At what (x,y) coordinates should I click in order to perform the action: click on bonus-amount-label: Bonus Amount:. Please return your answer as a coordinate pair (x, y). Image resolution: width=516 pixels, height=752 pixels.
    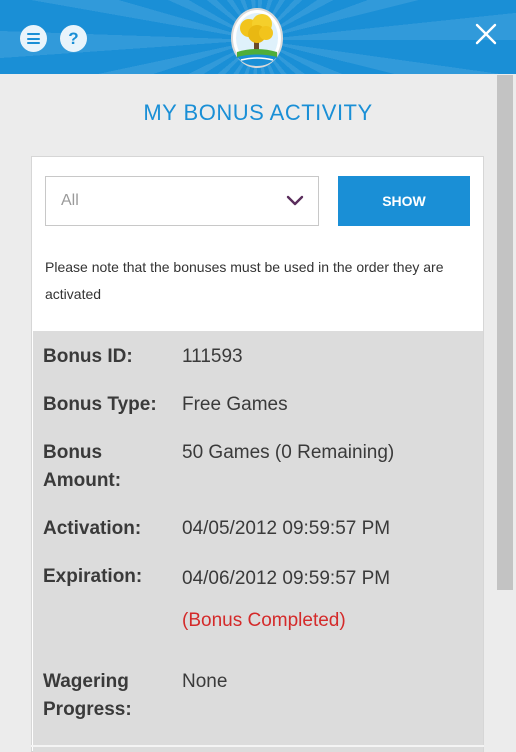
    Looking at the image, I should click on (82, 466).